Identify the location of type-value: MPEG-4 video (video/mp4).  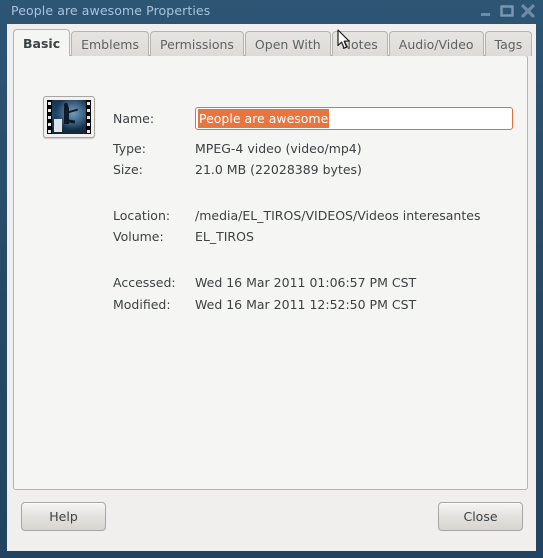
(278, 148).